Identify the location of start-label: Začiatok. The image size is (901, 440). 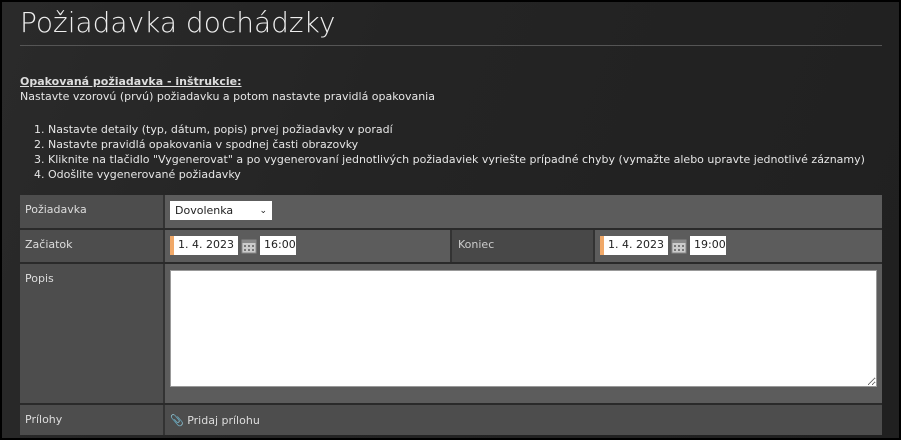
(92, 246).